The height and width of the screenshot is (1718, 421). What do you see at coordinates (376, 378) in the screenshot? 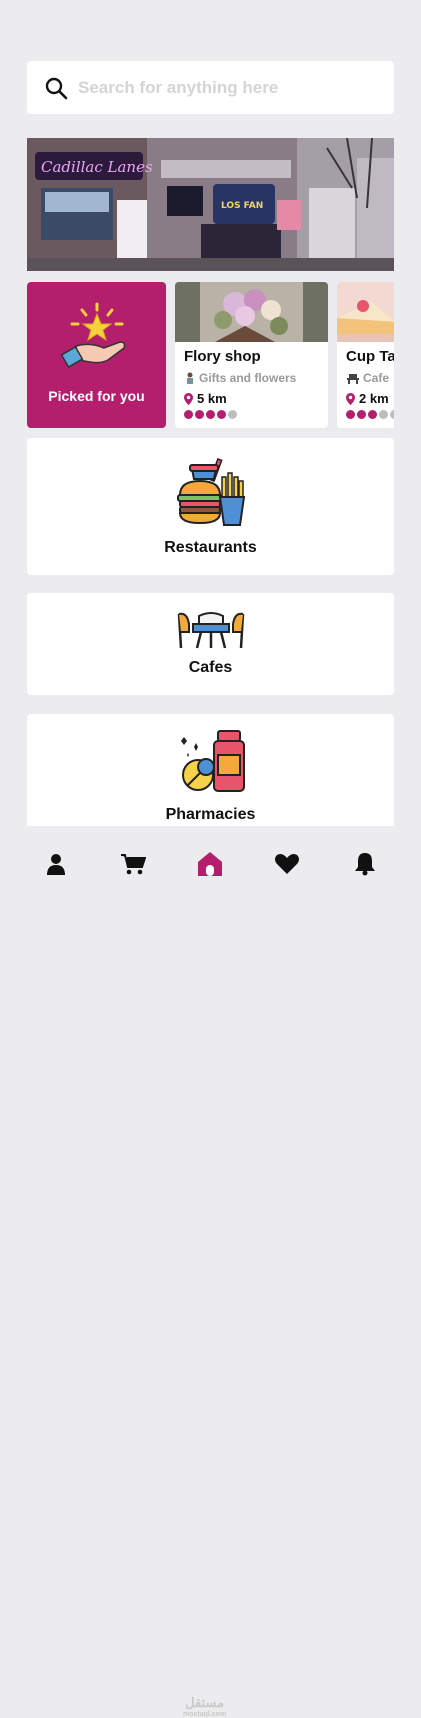
I see `shop-category-label: Cafe` at bounding box center [376, 378].